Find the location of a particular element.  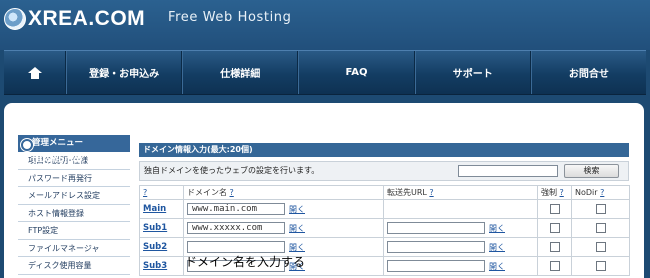

open-redirect-sub2: 開く is located at coordinates (497, 247).